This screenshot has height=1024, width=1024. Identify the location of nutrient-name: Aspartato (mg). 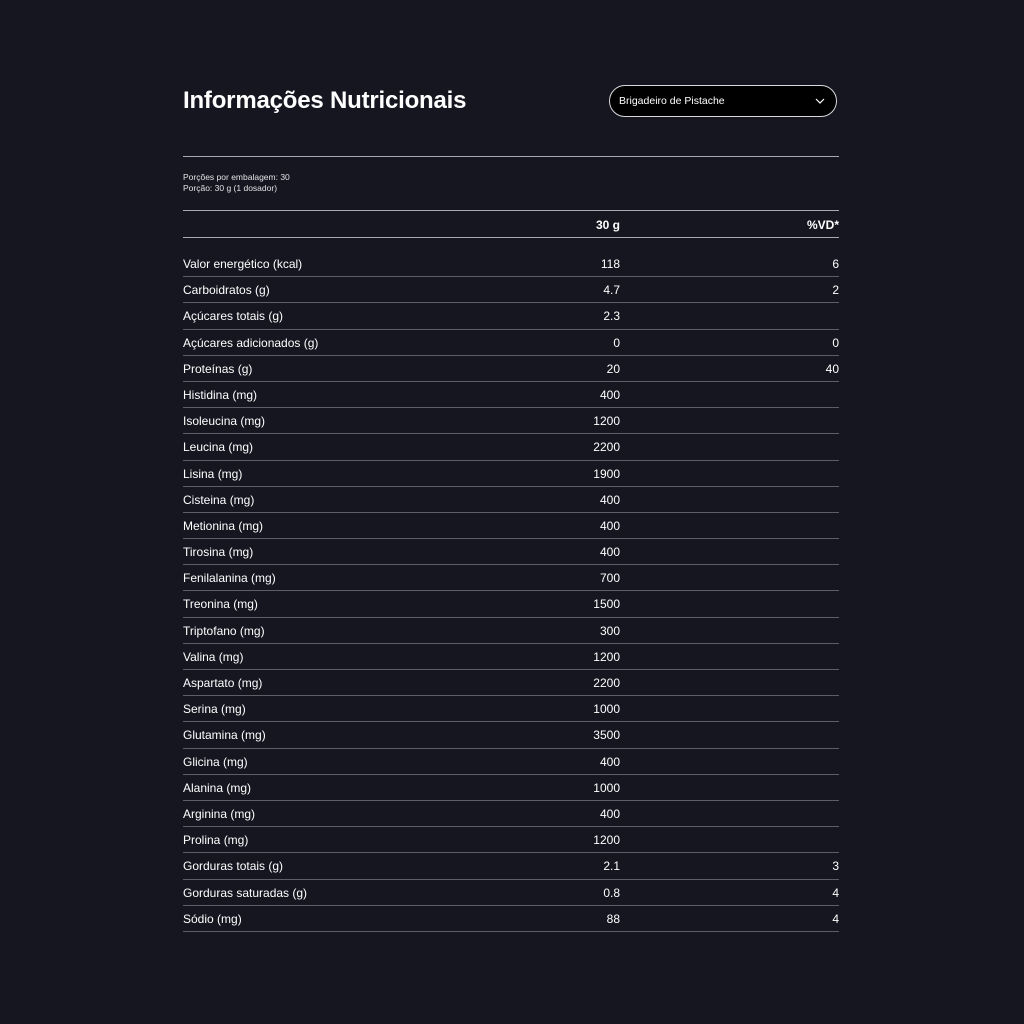
(223, 683).